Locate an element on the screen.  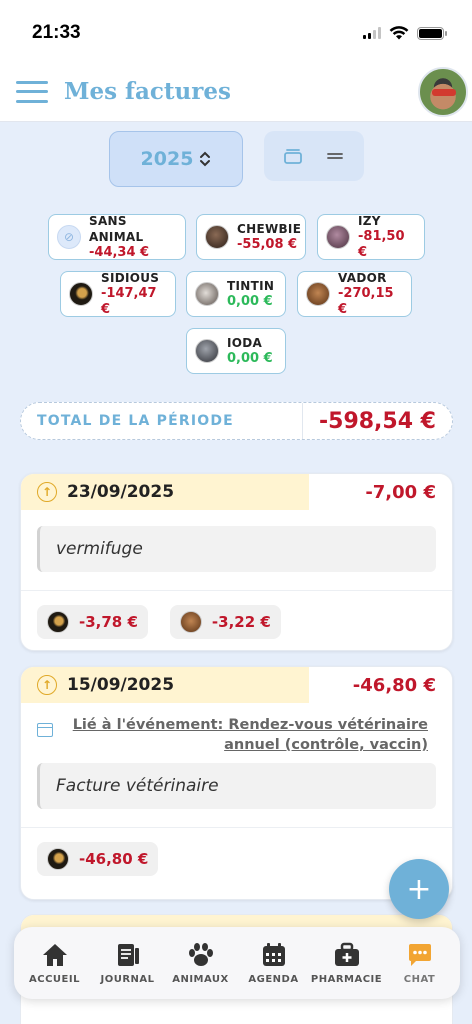
page-title: Mes factures is located at coordinates (147, 91).